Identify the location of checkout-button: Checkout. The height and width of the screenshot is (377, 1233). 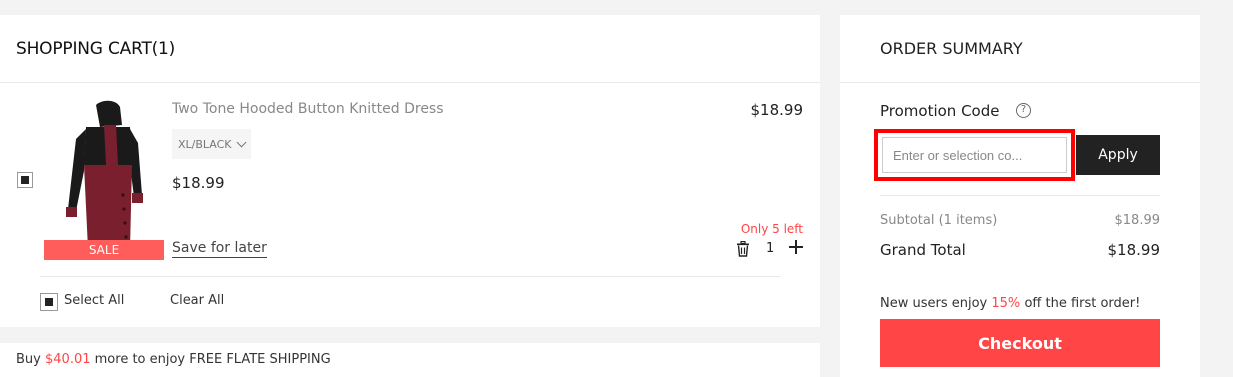
(1020, 343).